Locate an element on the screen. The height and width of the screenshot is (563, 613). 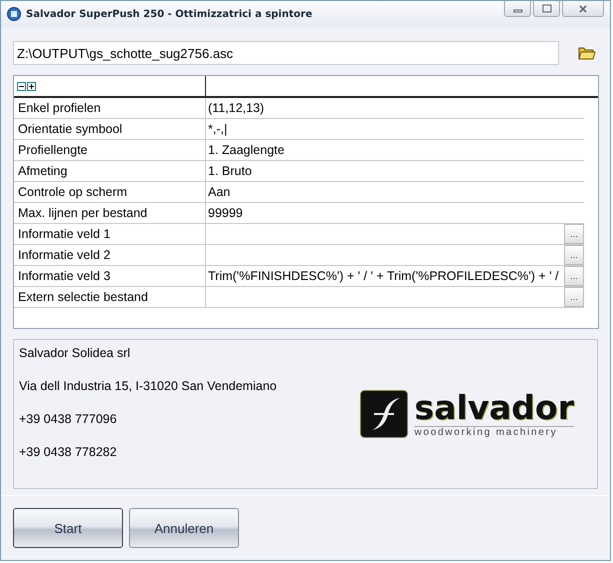
app-icon is located at coordinates (14, 14).